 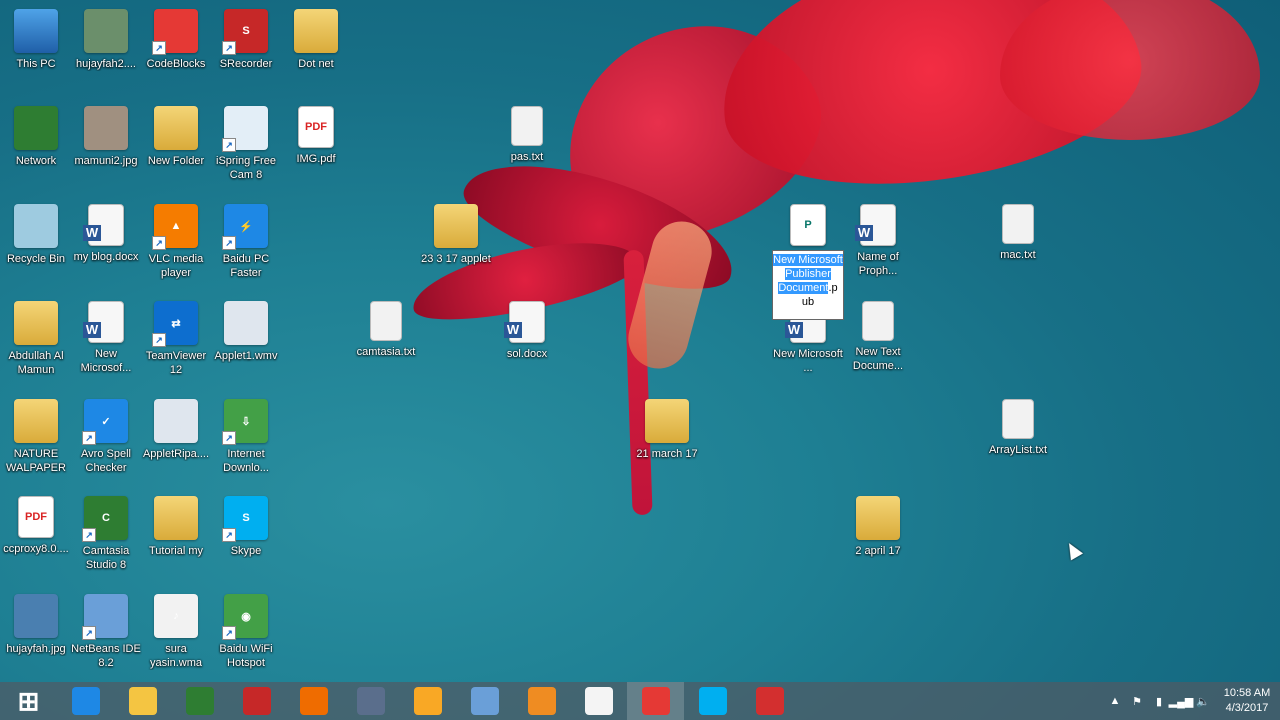 What do you see at coordinates (106, 461) in the screenshot?
I see `desktop-icon-label: Avro Spell Checker` at bounding box center [106, 461].